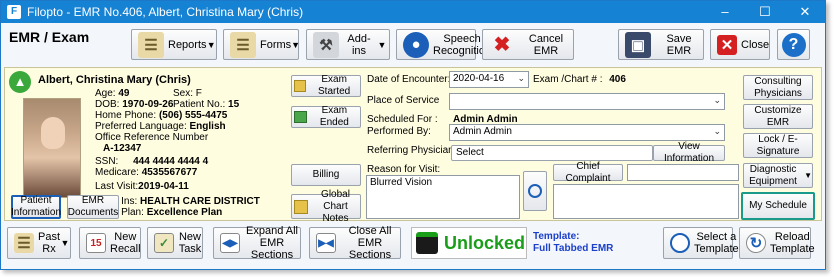 The image size is (834, 277). What do you see at coordinates (399, 131) in the screenshot?
I see `performed-by-label: Performed By:` at bounding box center [399, 131].